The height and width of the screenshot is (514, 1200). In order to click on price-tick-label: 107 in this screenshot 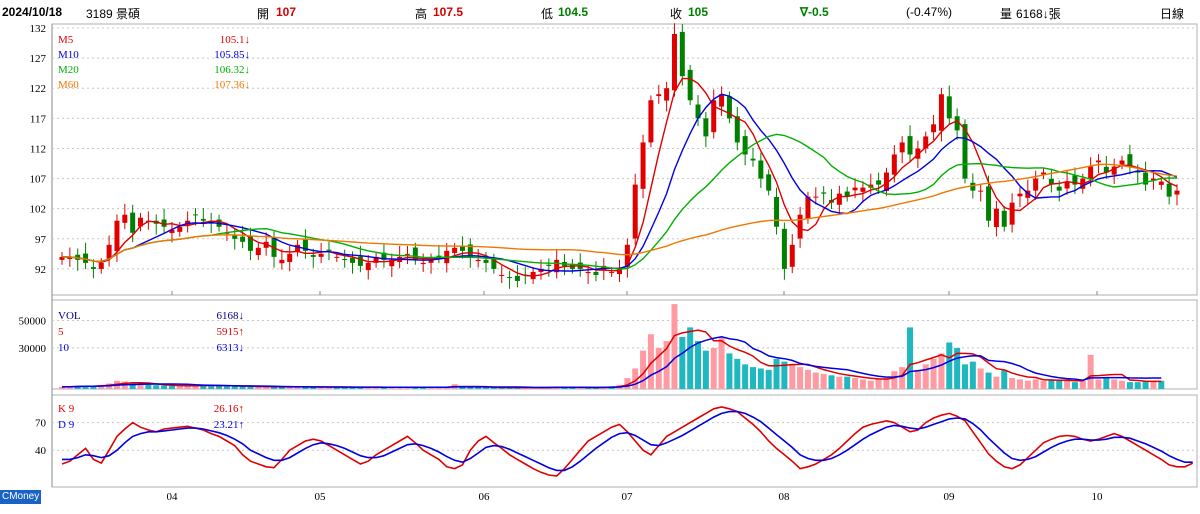, I will do `click(38, 180)`.